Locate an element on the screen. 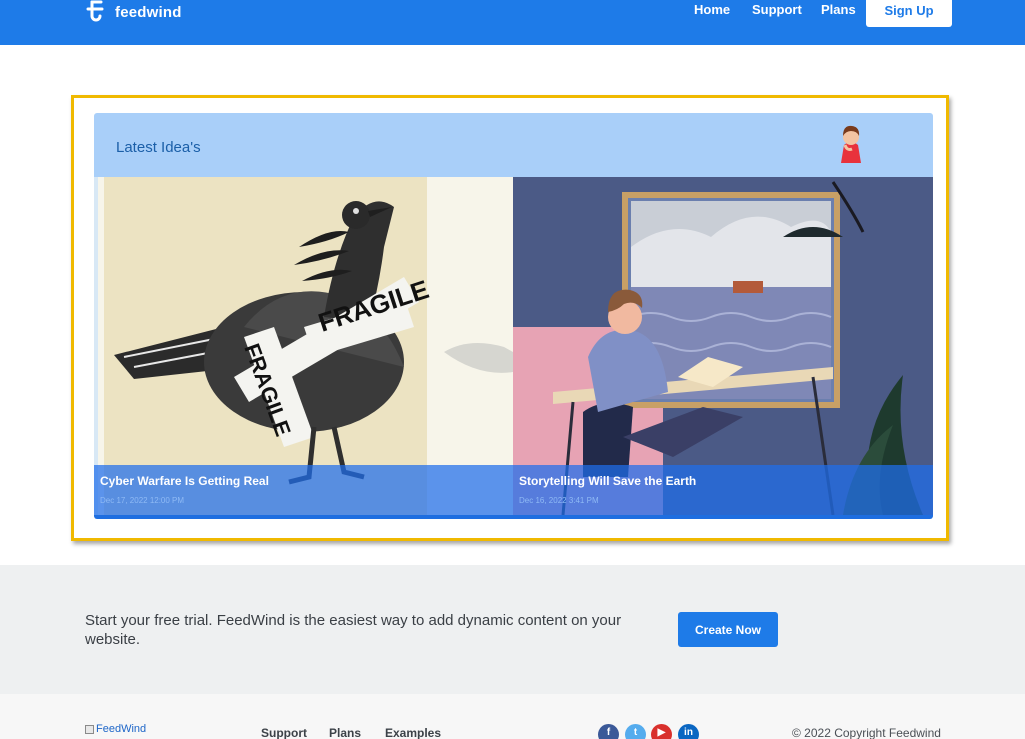 This screenshot has height=739, width=1025. nav-plans-link: Plans is located at coordinates (838, 9).